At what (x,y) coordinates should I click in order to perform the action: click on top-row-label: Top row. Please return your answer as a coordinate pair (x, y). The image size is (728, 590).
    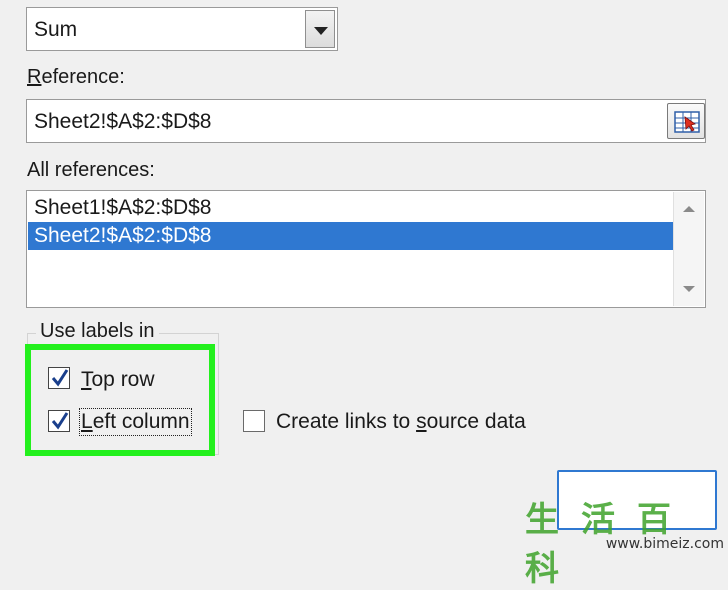
    Looking at the image, I should click on (118, 380).